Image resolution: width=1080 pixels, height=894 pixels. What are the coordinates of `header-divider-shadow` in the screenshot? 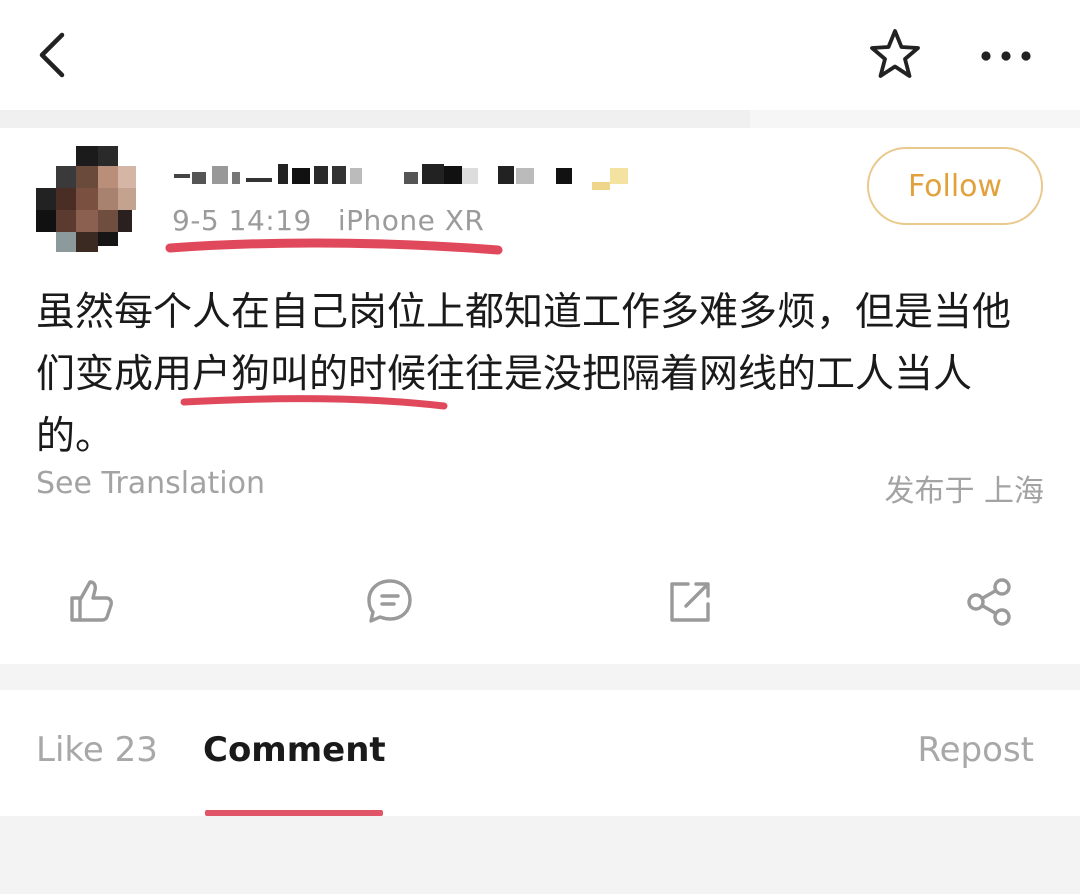 It's located at (375, 119).